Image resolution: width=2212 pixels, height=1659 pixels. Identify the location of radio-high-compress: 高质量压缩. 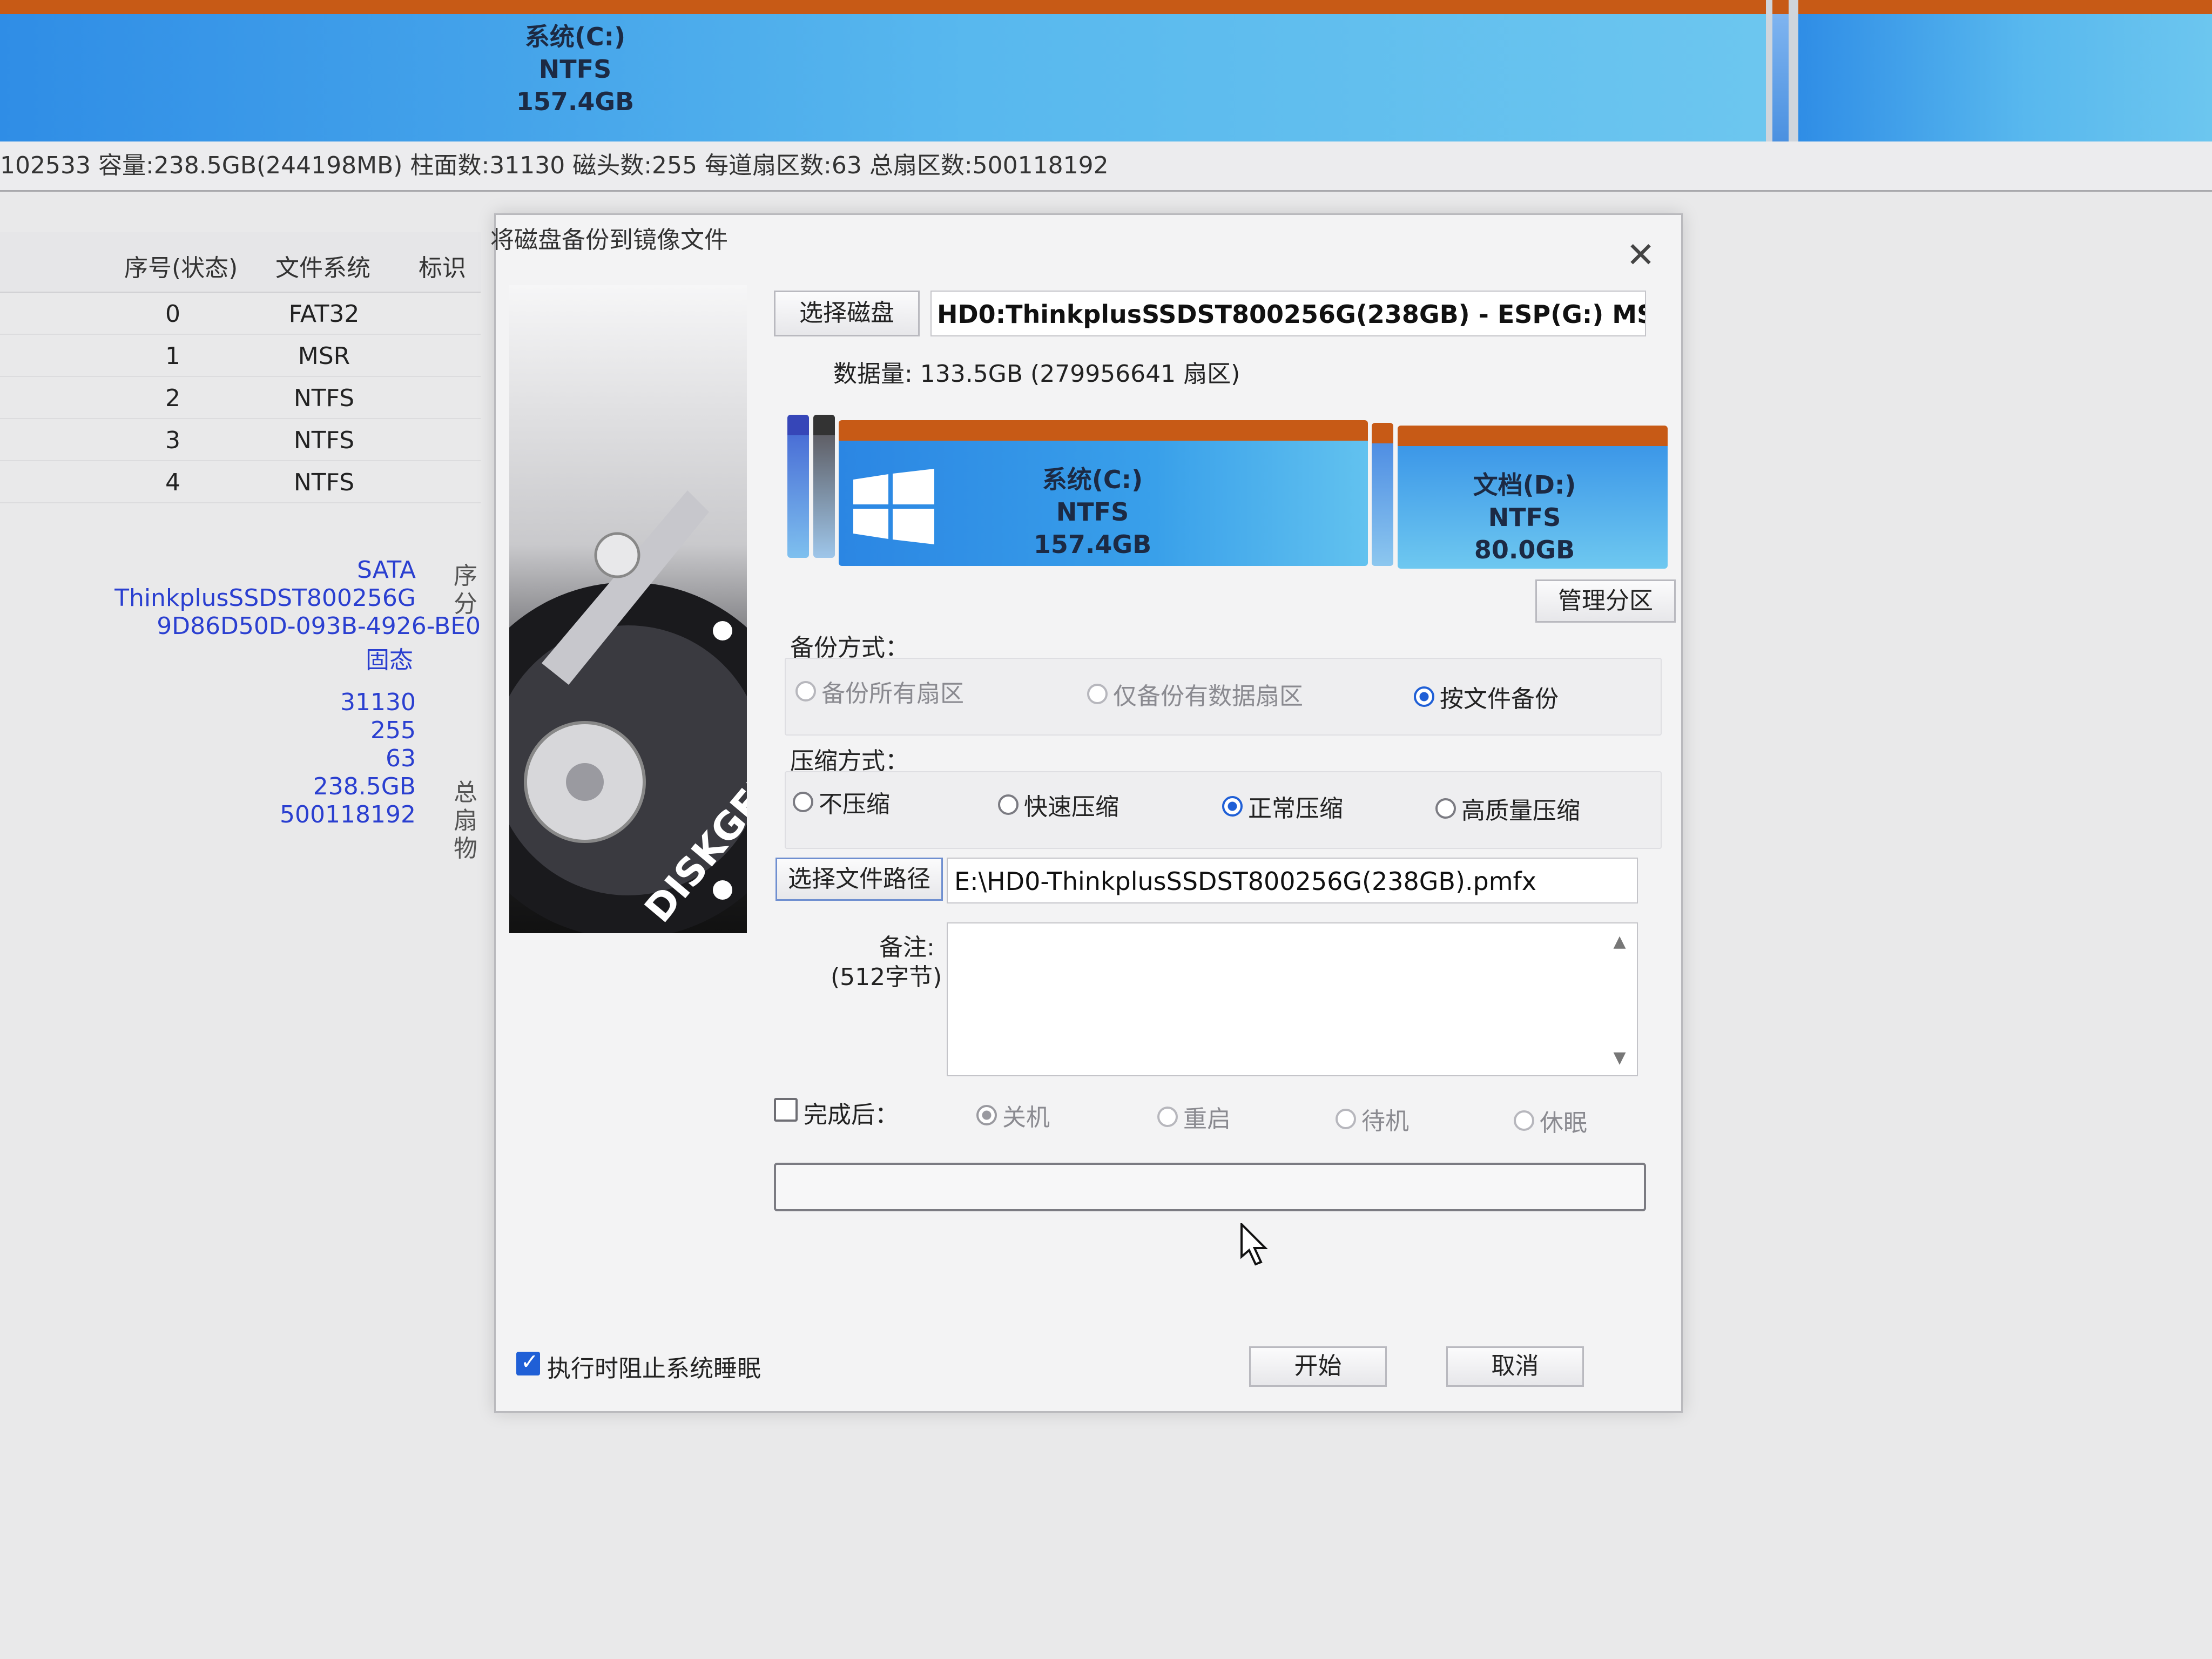
(1507, 808).